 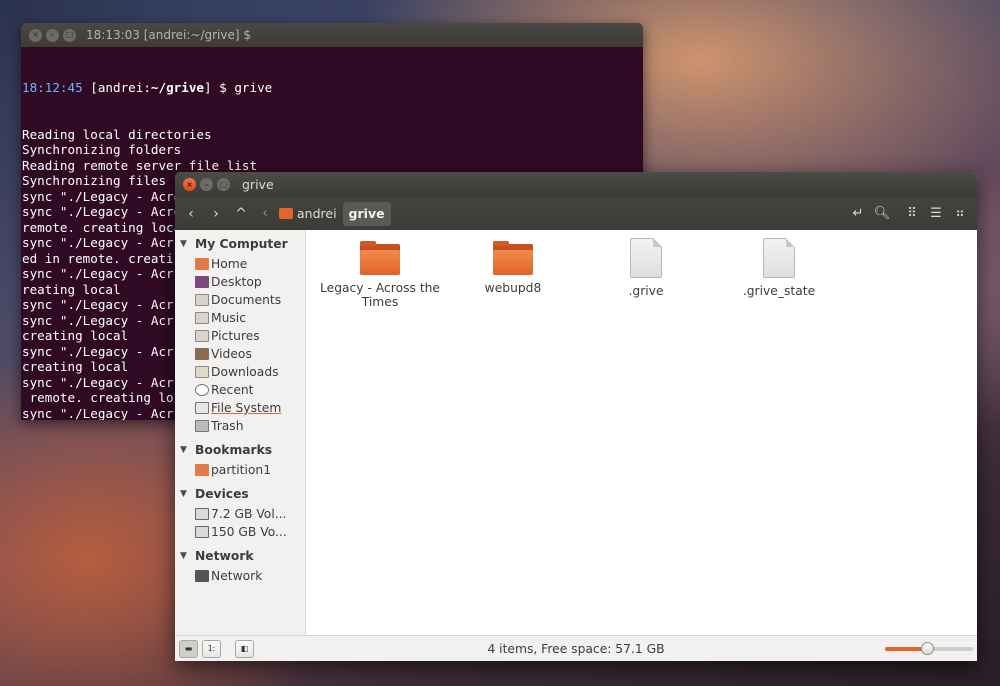 I want to click on breadcrumb-grive: grive, so click(x=366, y=213).